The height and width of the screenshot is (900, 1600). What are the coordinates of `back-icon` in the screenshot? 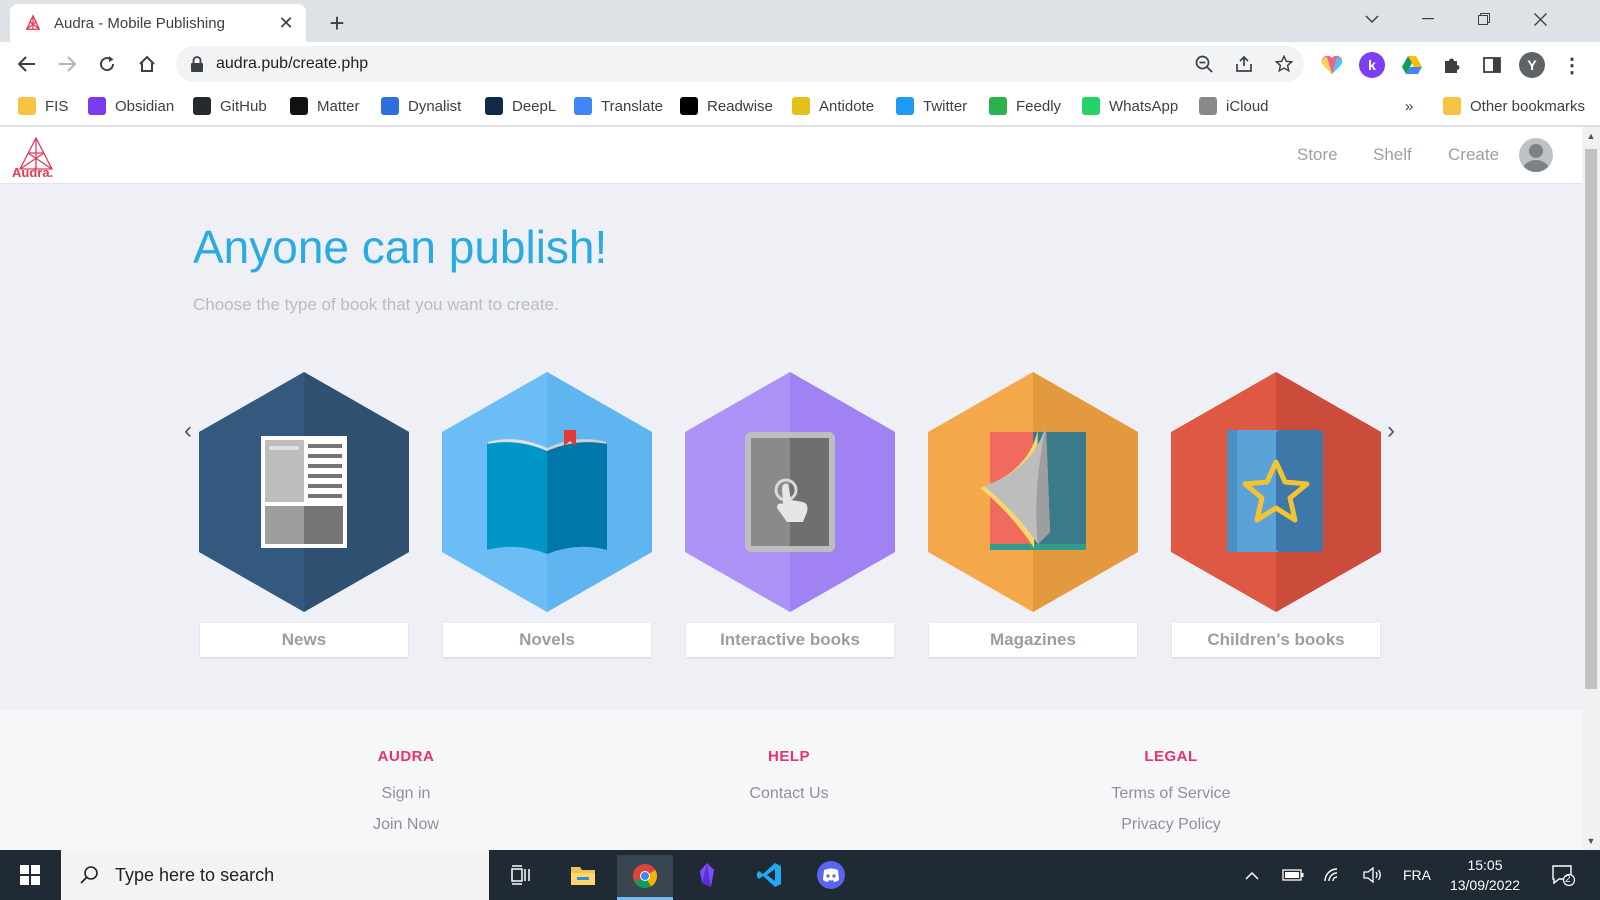 It's located at (27, 64).